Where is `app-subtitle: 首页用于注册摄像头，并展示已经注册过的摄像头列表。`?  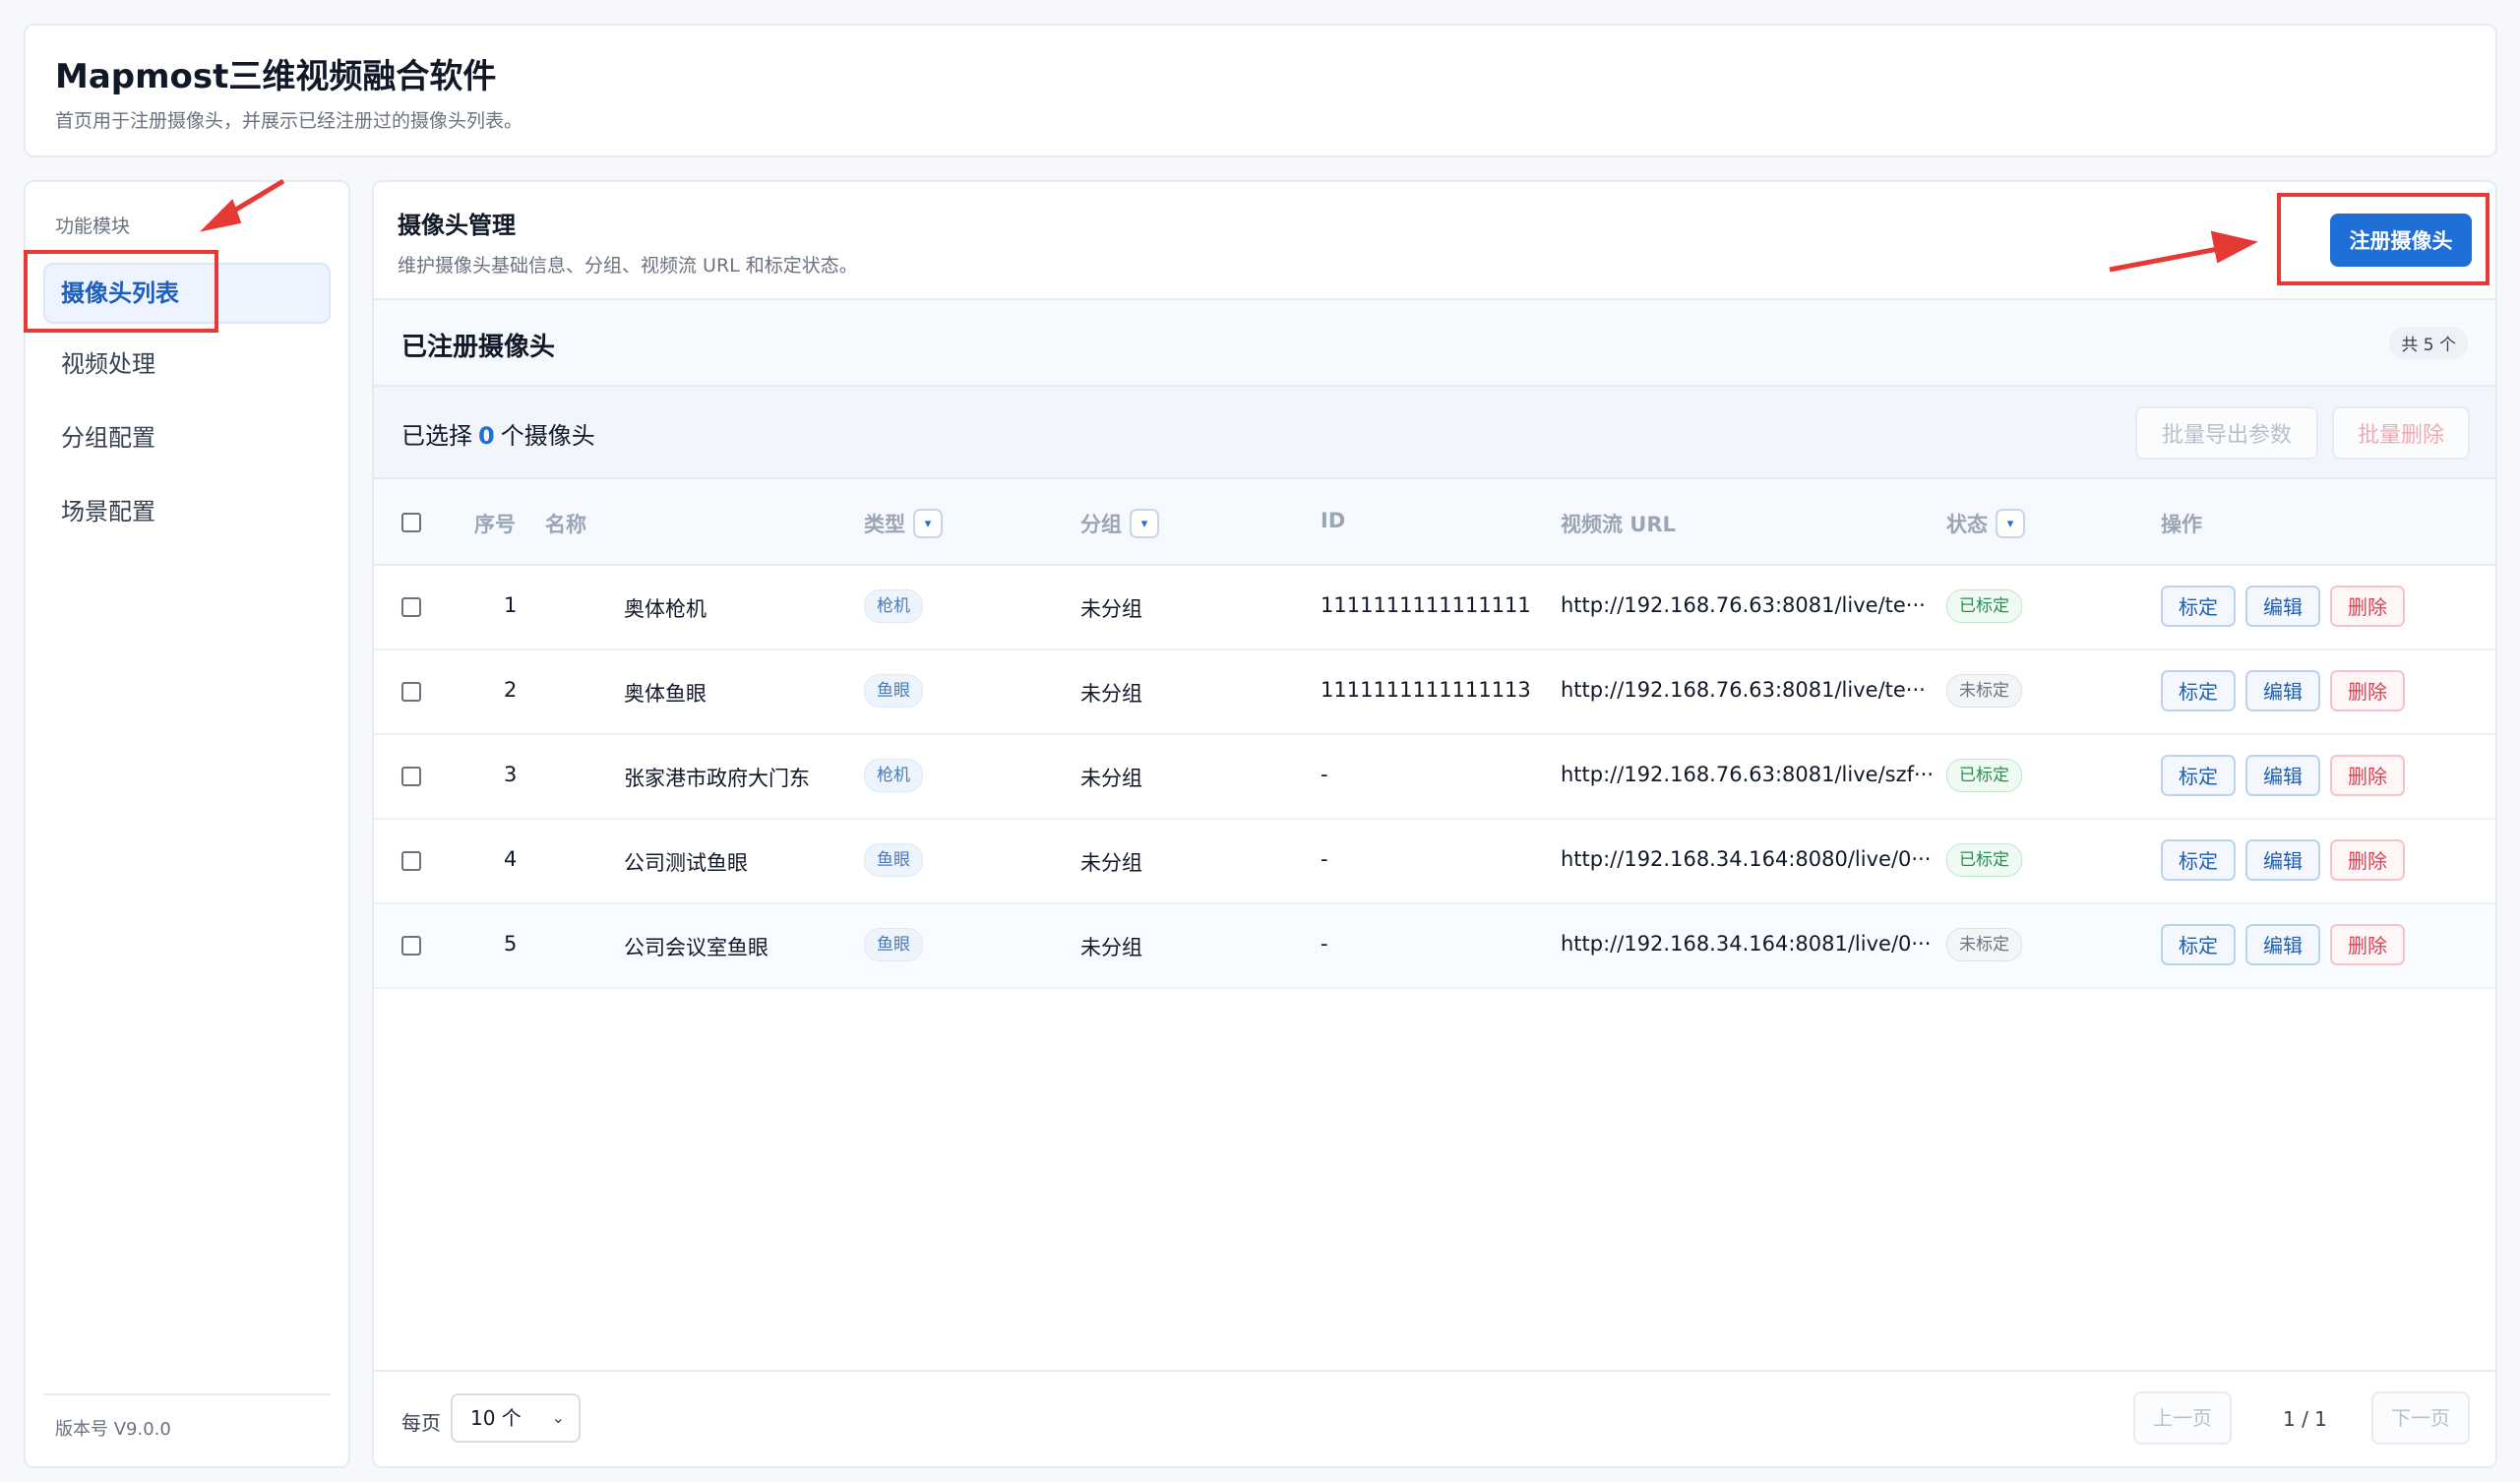
app-subtitle: 首页用于注册摄像头，并展示已经注册过的摄像头列表。 is located at coordinates (289, 121).